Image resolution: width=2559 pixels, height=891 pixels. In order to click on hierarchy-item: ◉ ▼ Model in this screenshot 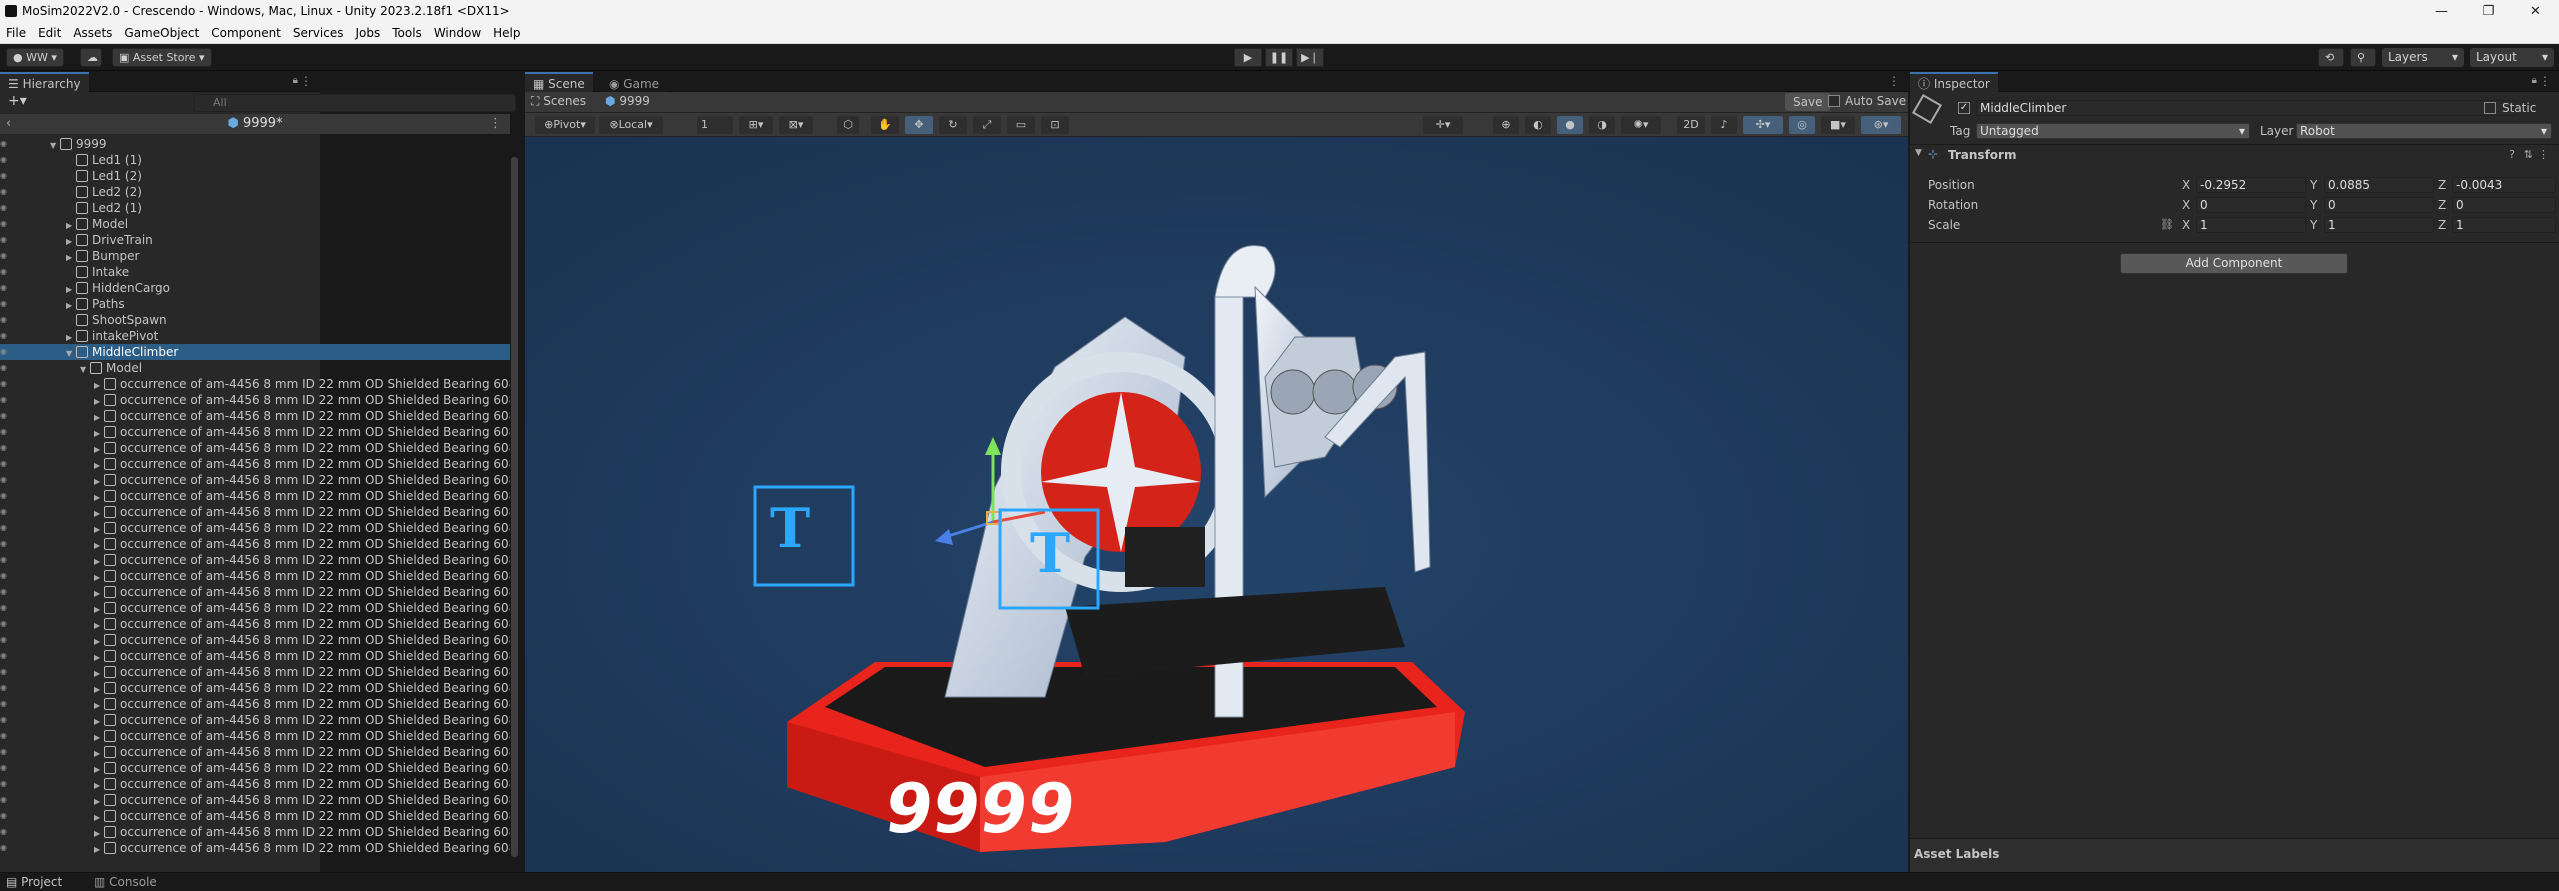, I will do `click(255, 368)`.